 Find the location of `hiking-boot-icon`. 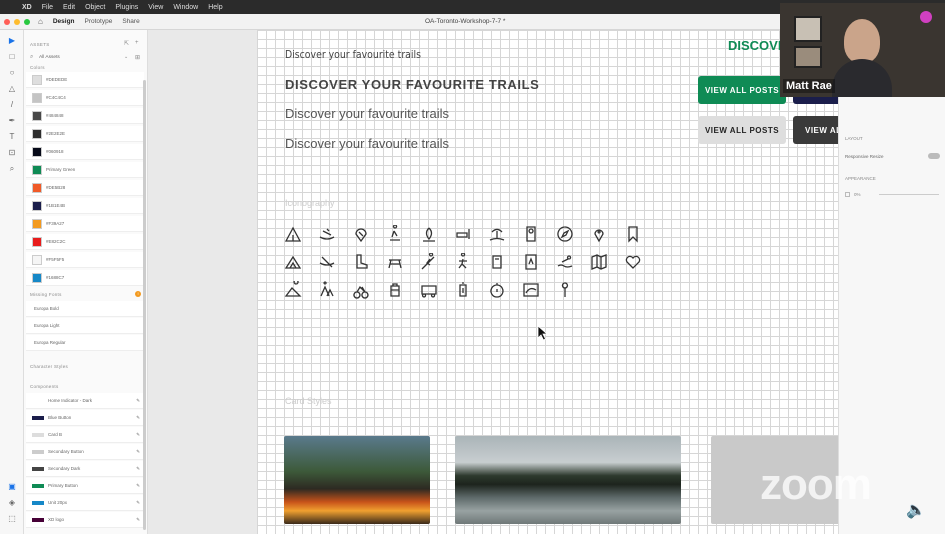

hiking-boot-icon is located at coordinates (361, 262).